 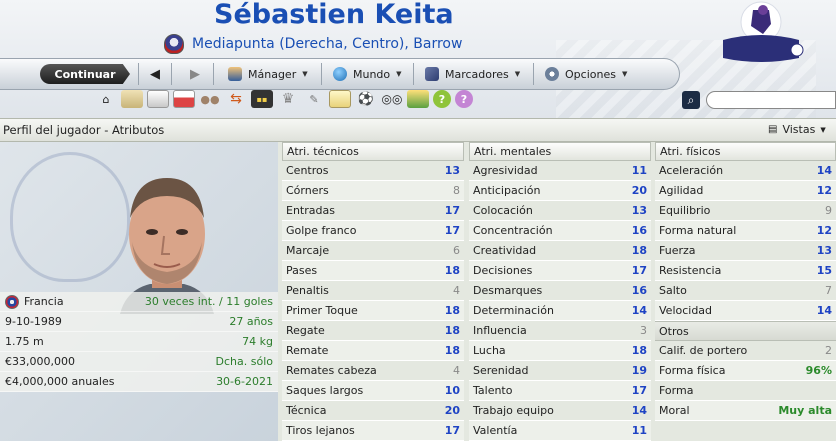 What do you see at coordinates (307, 170) in the screenshot?
I see `attribute-name: Centros` at bounding box center [307, 170].